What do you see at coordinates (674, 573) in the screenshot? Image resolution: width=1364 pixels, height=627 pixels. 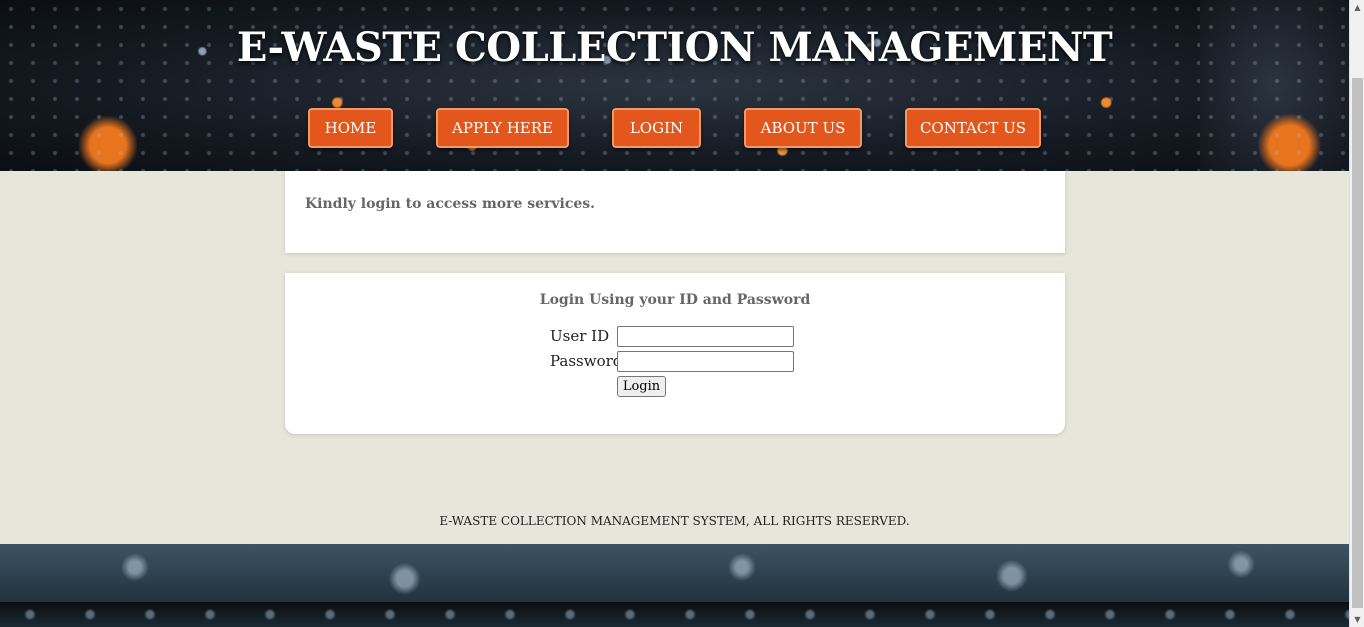 I see `footer-banner` at bounding box center [674, 573].